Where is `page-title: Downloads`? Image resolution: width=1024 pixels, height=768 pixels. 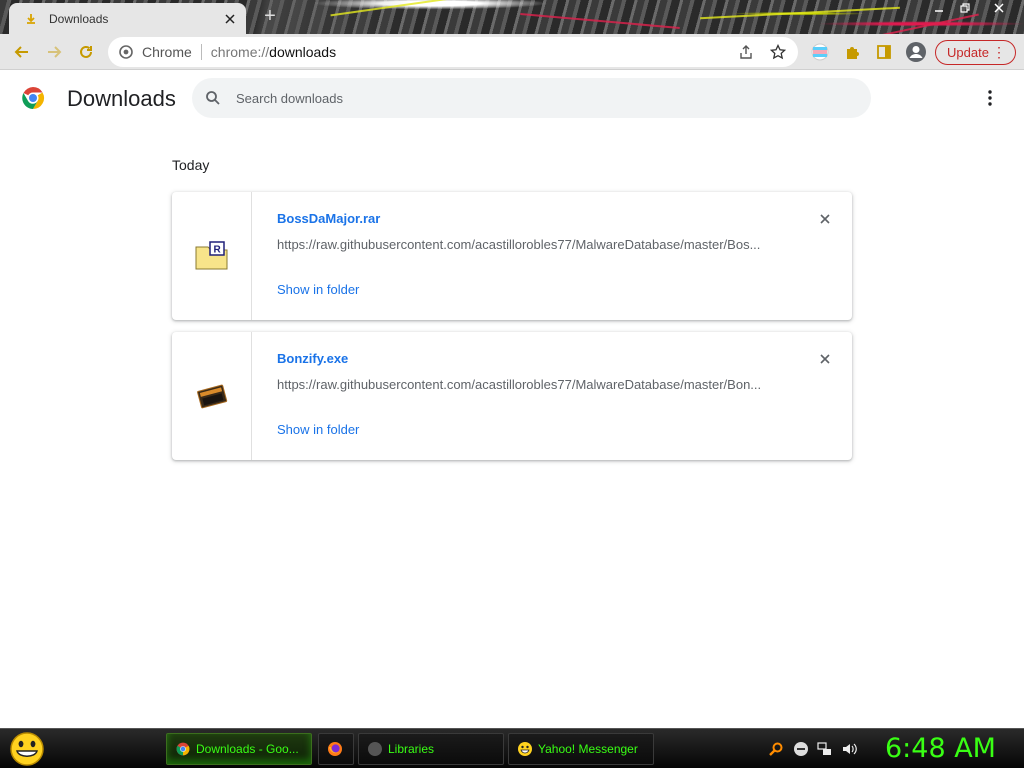
page-title: Downloads is located at coordinates (121, 98).